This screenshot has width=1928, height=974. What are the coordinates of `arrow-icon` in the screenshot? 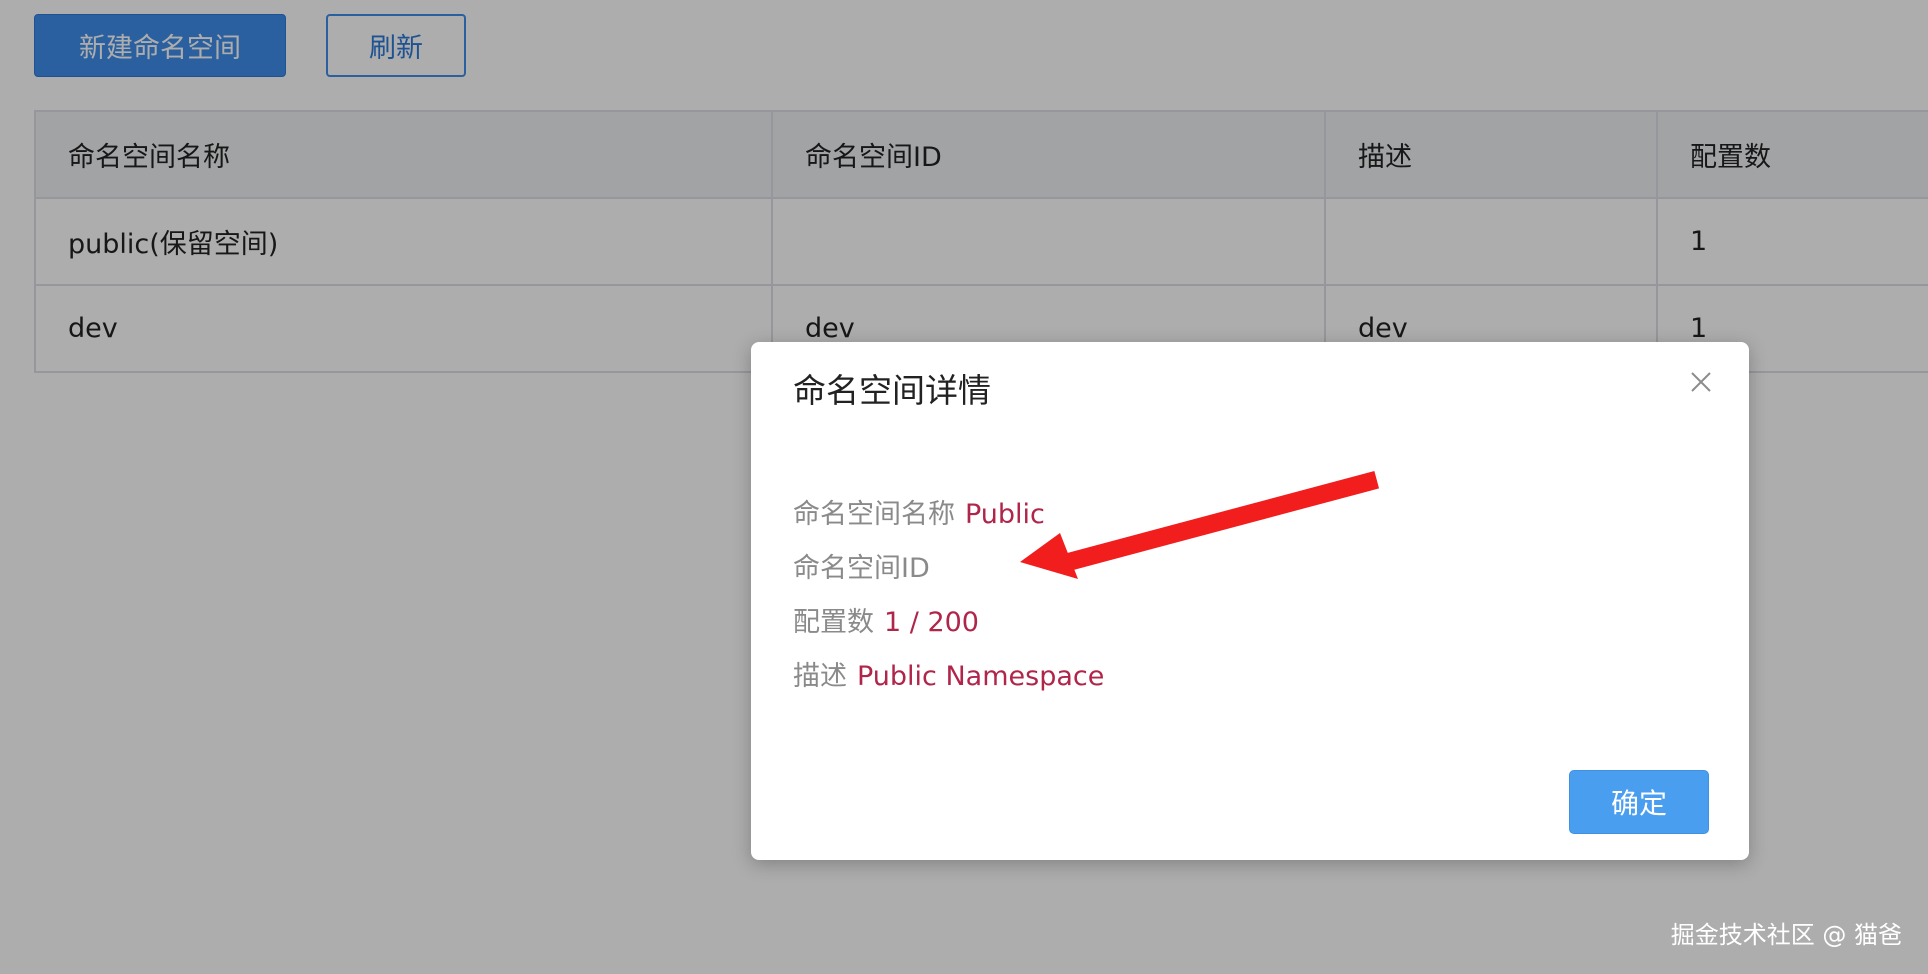 It's located at (1195, 532).